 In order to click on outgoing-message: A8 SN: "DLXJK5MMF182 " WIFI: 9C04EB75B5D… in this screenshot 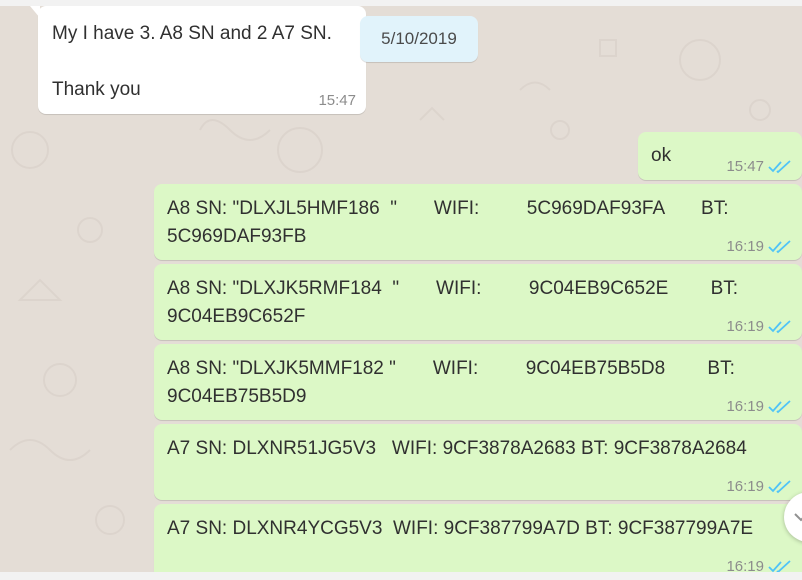, I will do `click(478, 382)`.